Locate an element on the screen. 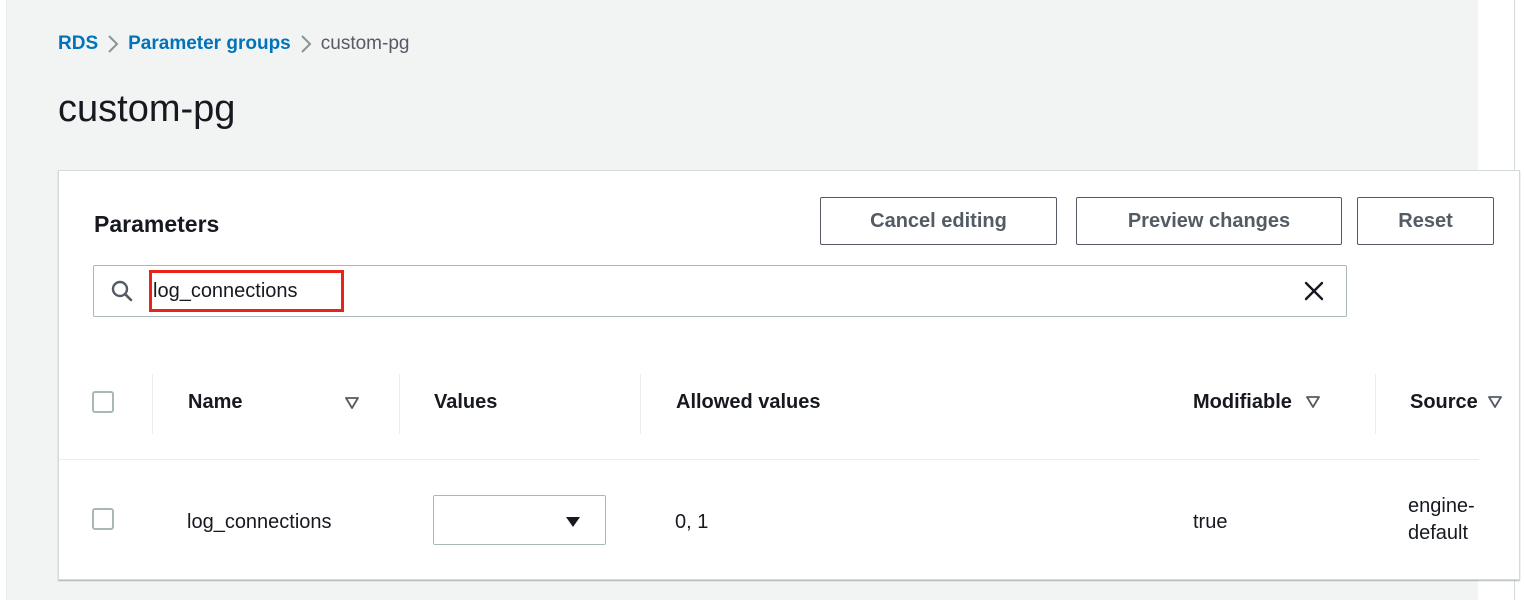 This screenshot has height=600, width=1524. page-title: custom-pg is located at coordinates (147, 109).